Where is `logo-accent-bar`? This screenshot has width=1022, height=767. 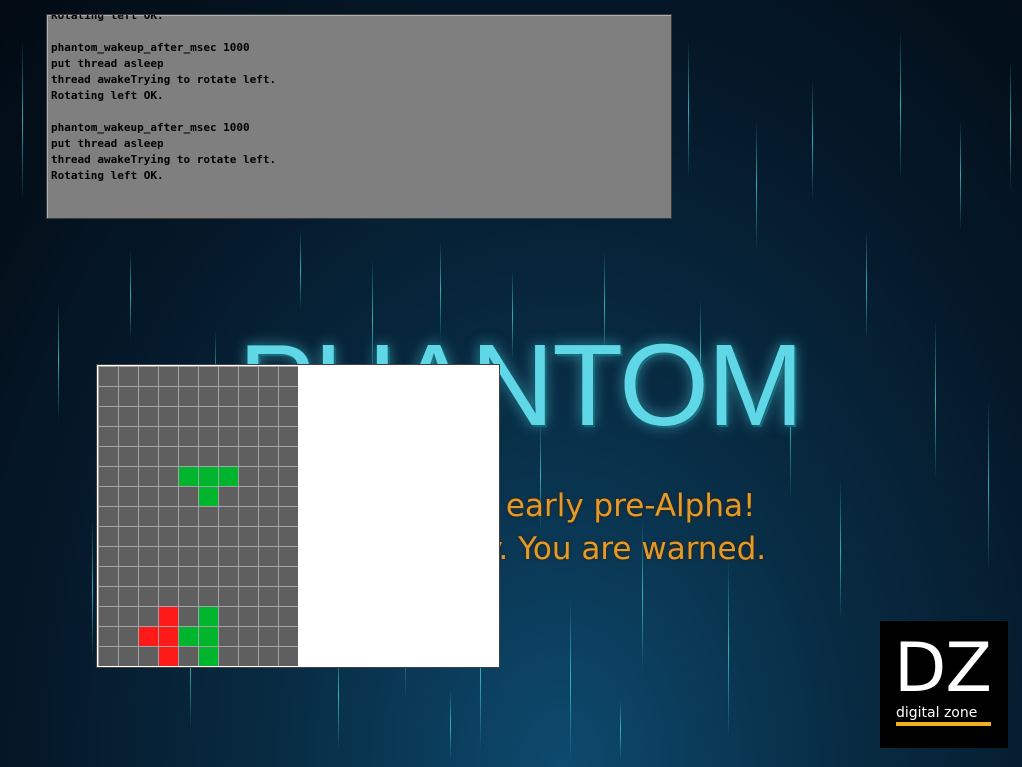 logo-accent-bar is located at coordinates (943, 724).